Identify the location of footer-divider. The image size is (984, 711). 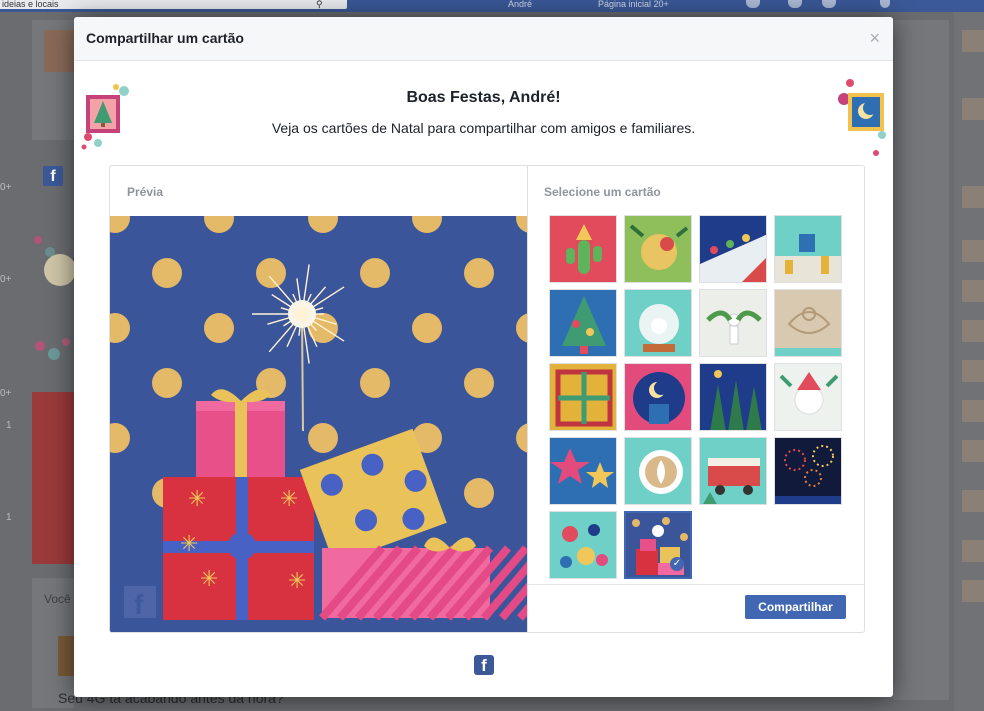
(696, 584).